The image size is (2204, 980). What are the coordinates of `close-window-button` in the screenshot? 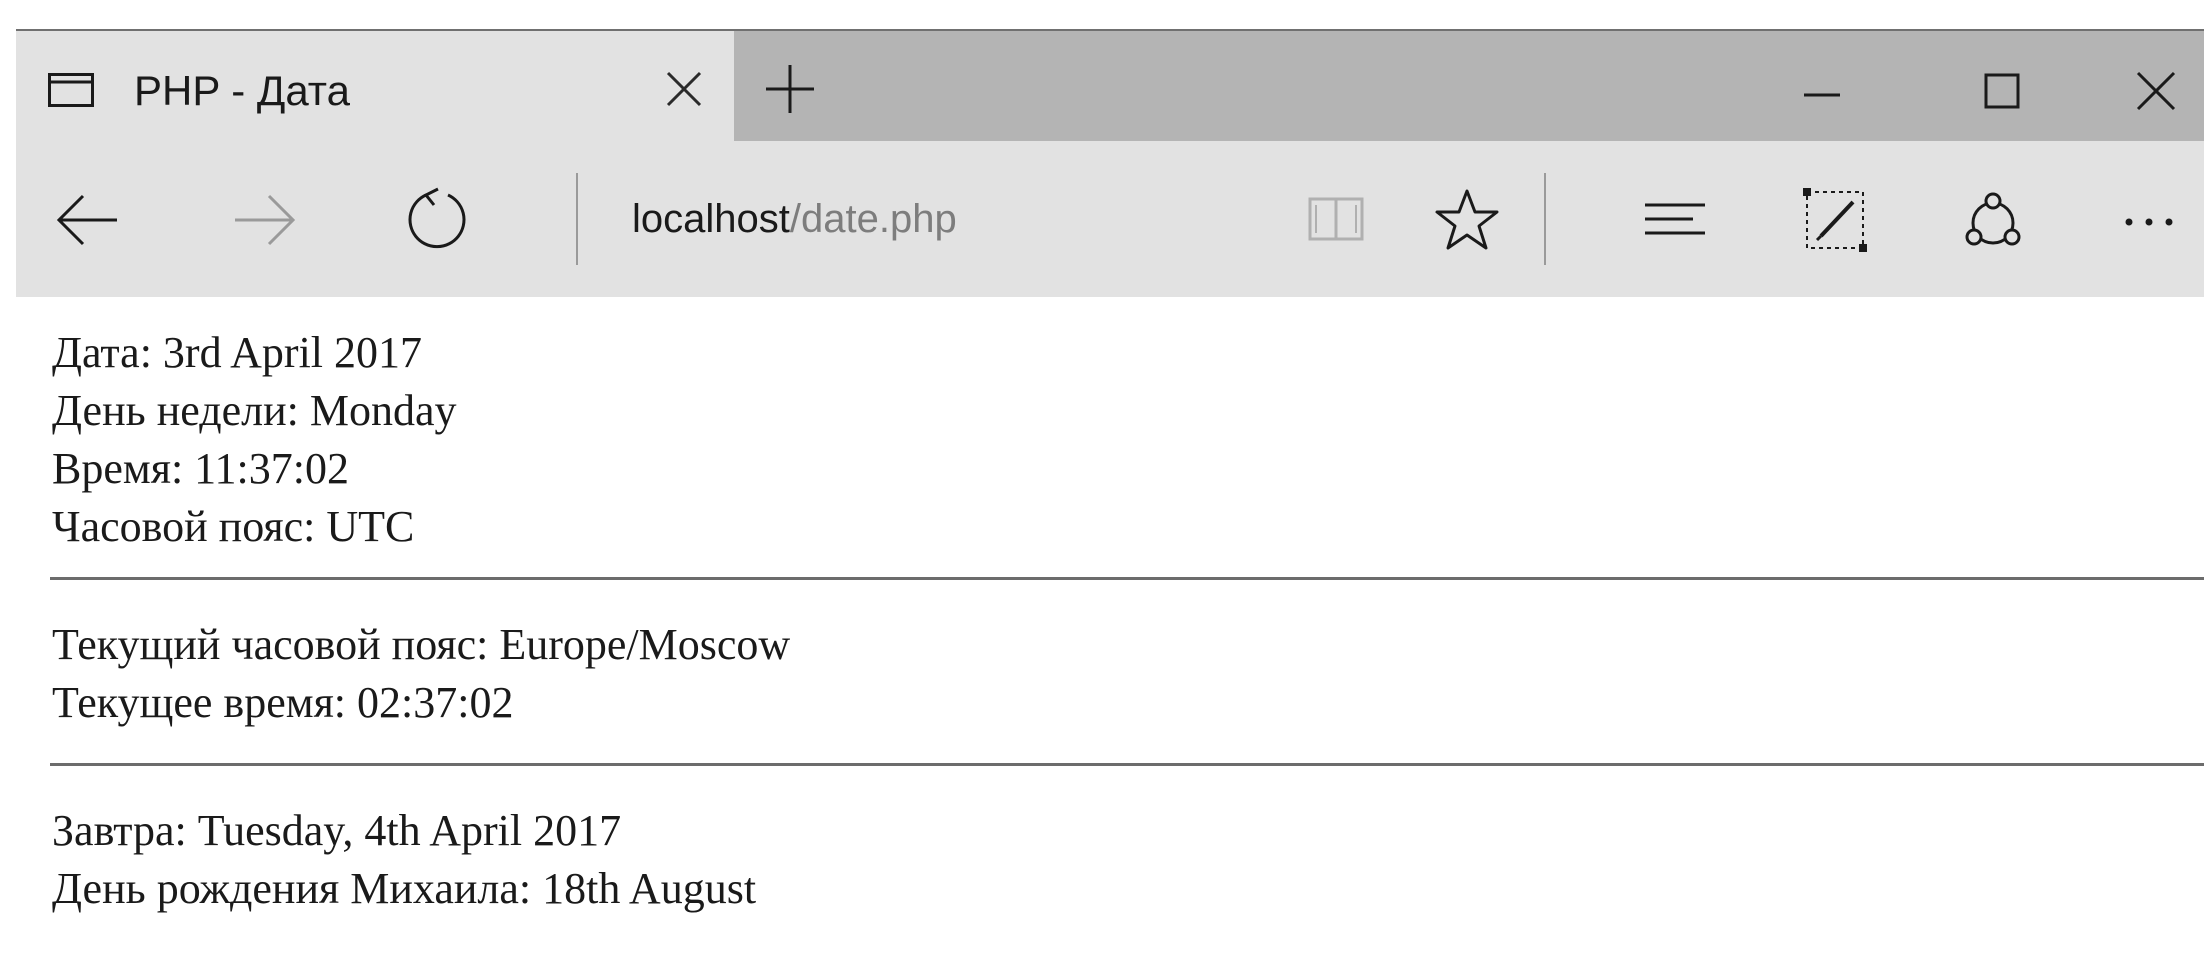 It's located at (2155, 91).